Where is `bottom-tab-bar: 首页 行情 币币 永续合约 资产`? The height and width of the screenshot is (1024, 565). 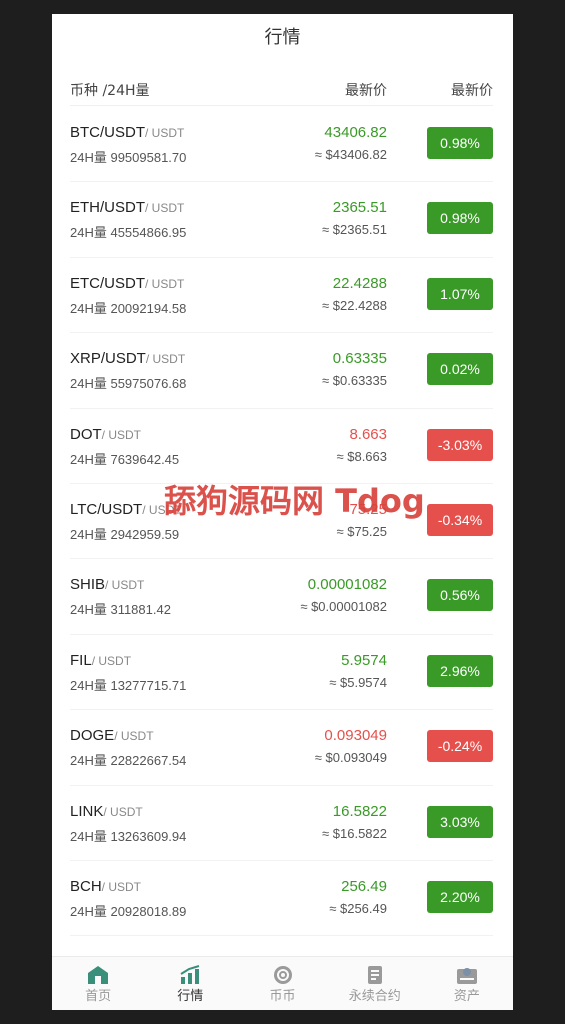
bottom-tab-bar: 首页 行情 币币 永续合约 资产 is located at coordinates (282, 983).